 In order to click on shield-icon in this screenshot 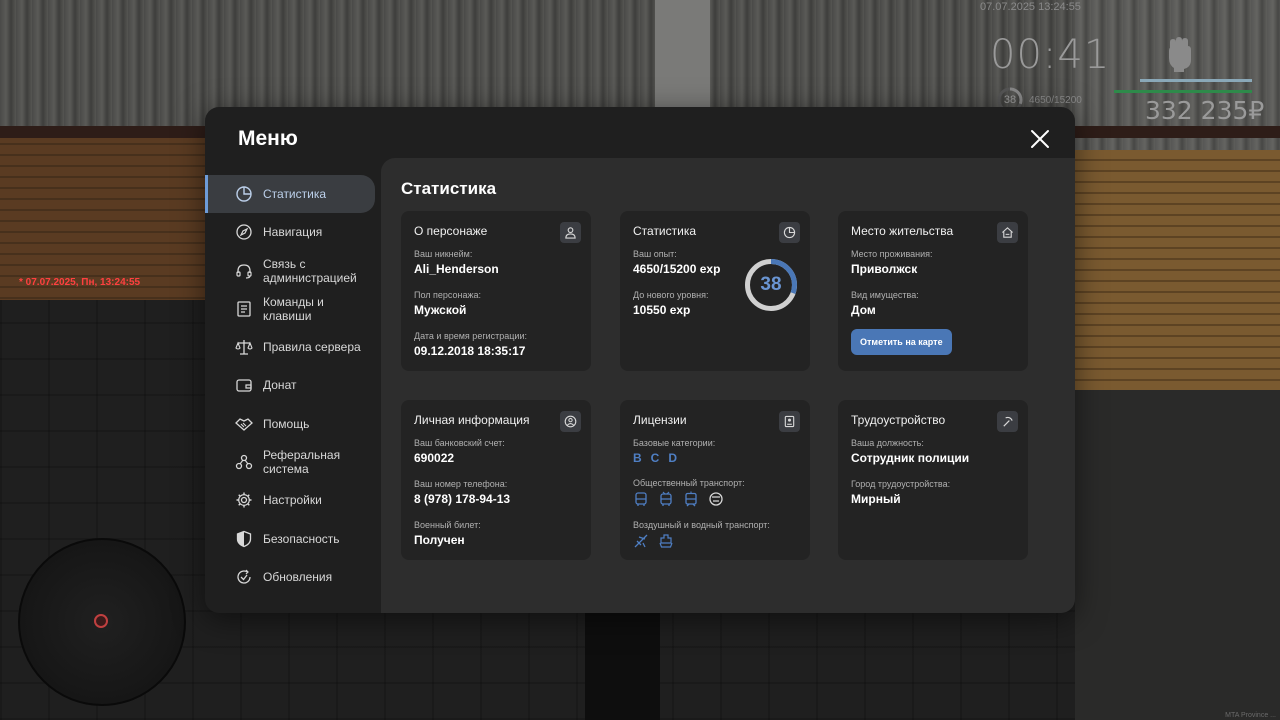, I will do `click(244, 539)`.